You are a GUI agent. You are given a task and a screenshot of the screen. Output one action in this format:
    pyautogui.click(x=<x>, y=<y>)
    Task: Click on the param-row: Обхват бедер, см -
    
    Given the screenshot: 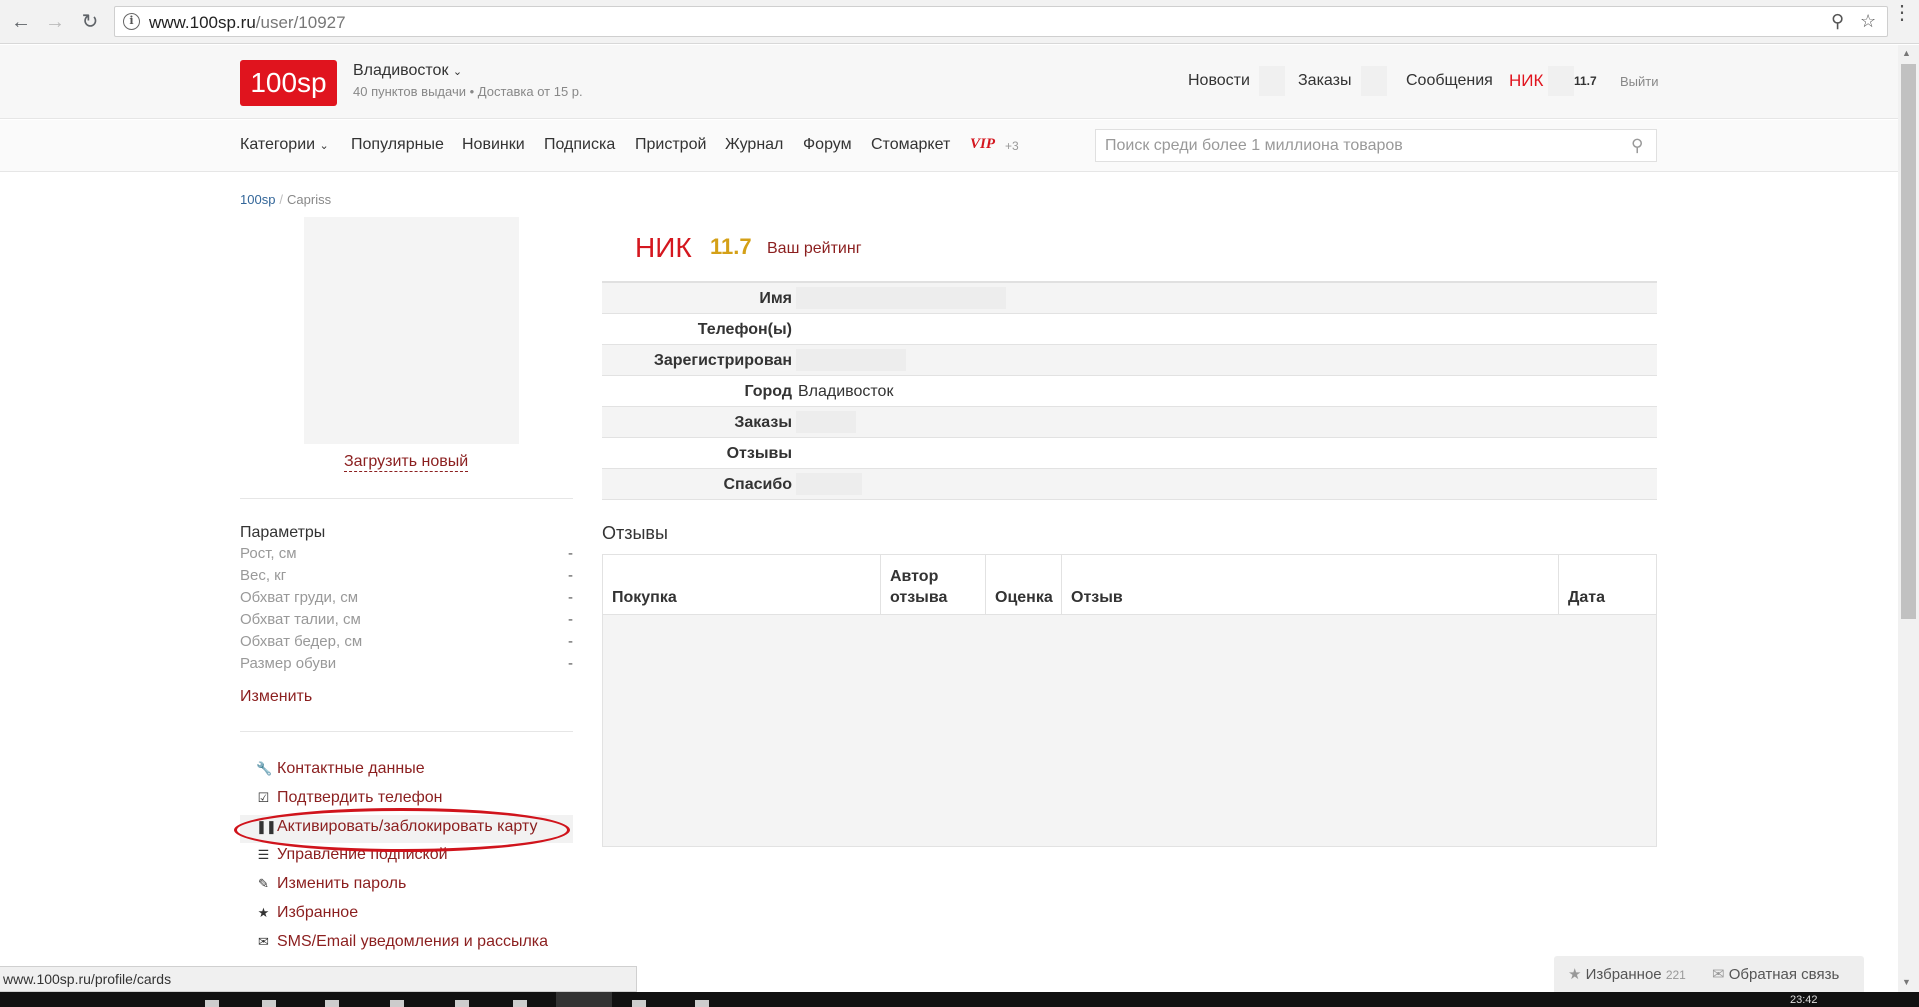 What is the action you would take?
    pyautogui.click(x=406, y=641)
    